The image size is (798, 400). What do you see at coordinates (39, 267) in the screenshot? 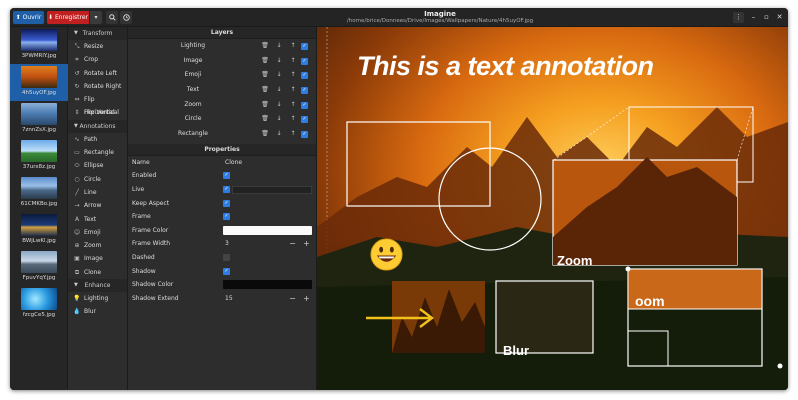
I see `thumbnail-item: FpuvYqY.jpg` at bounding box center [39, 267].